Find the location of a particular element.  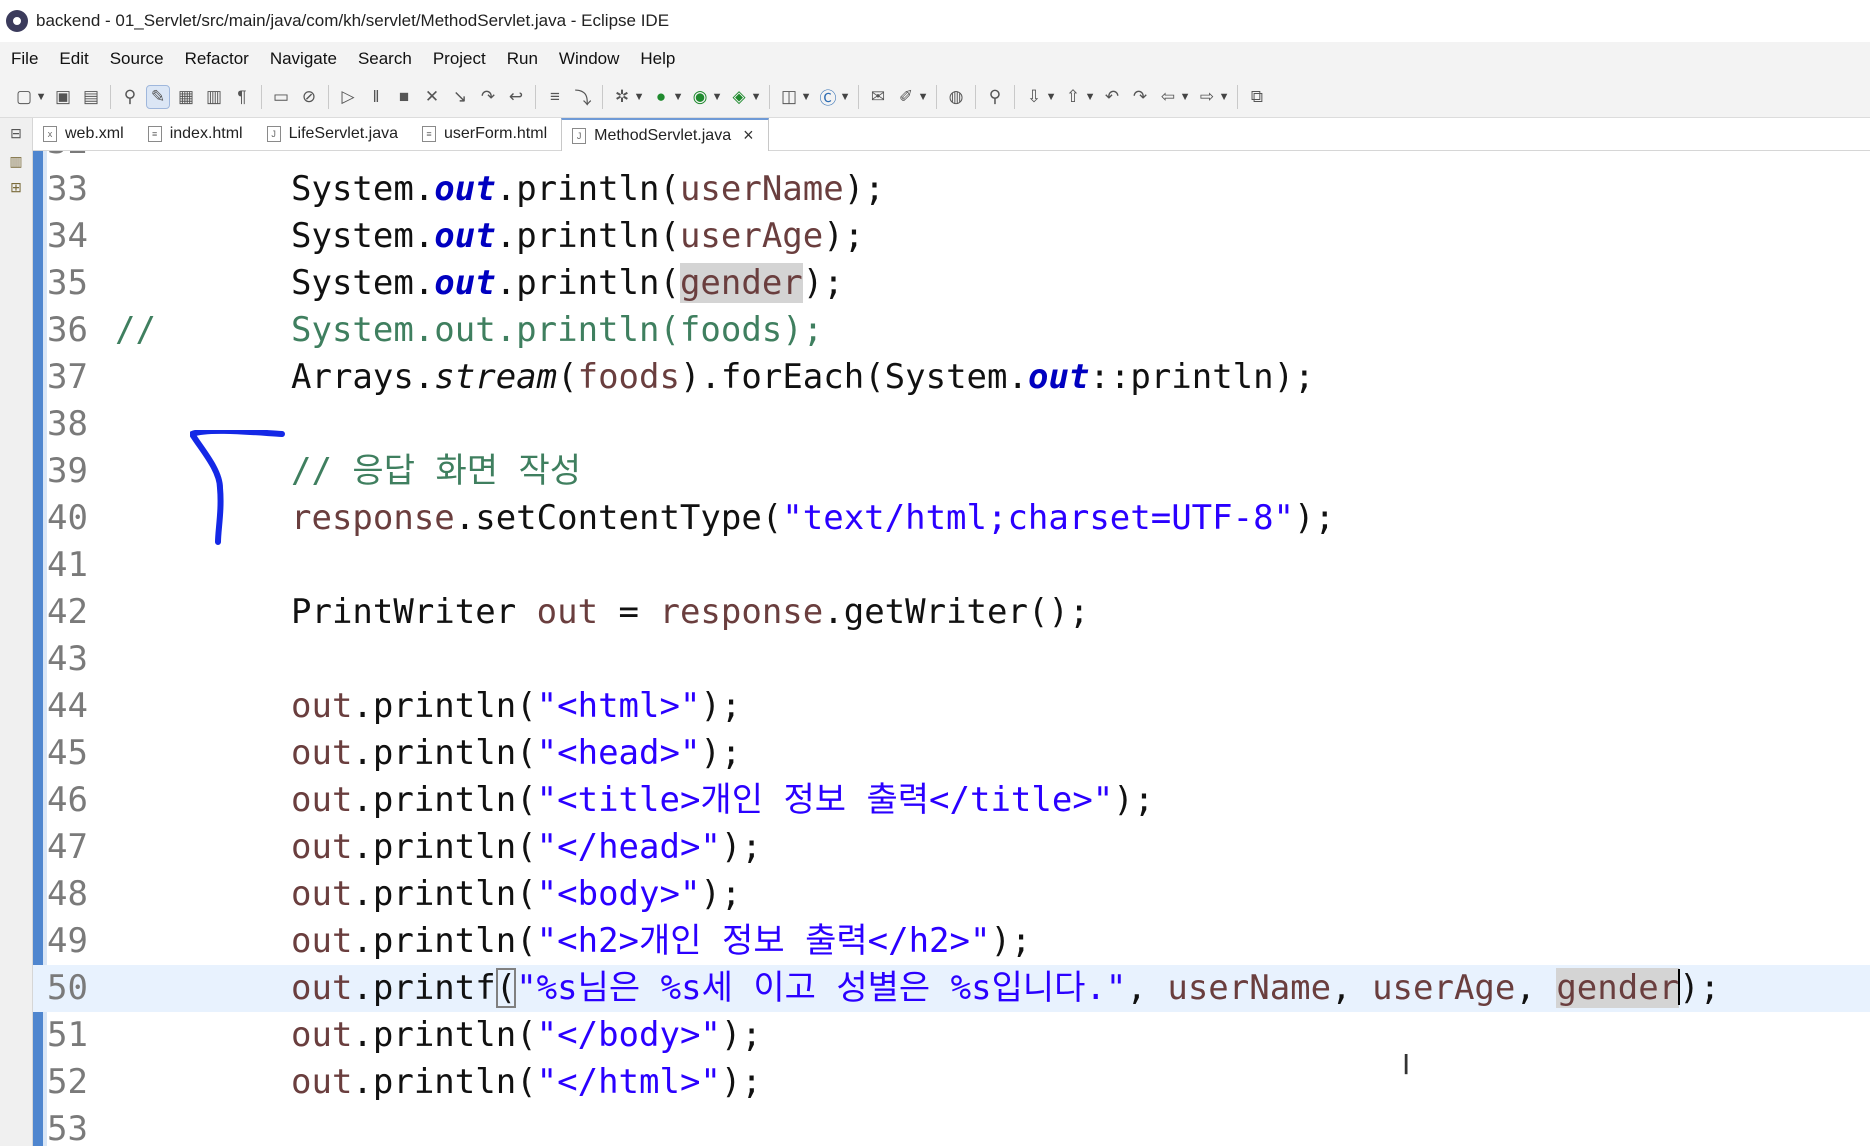

step-over-icon: ↷ is located at coordinates (488, 97).